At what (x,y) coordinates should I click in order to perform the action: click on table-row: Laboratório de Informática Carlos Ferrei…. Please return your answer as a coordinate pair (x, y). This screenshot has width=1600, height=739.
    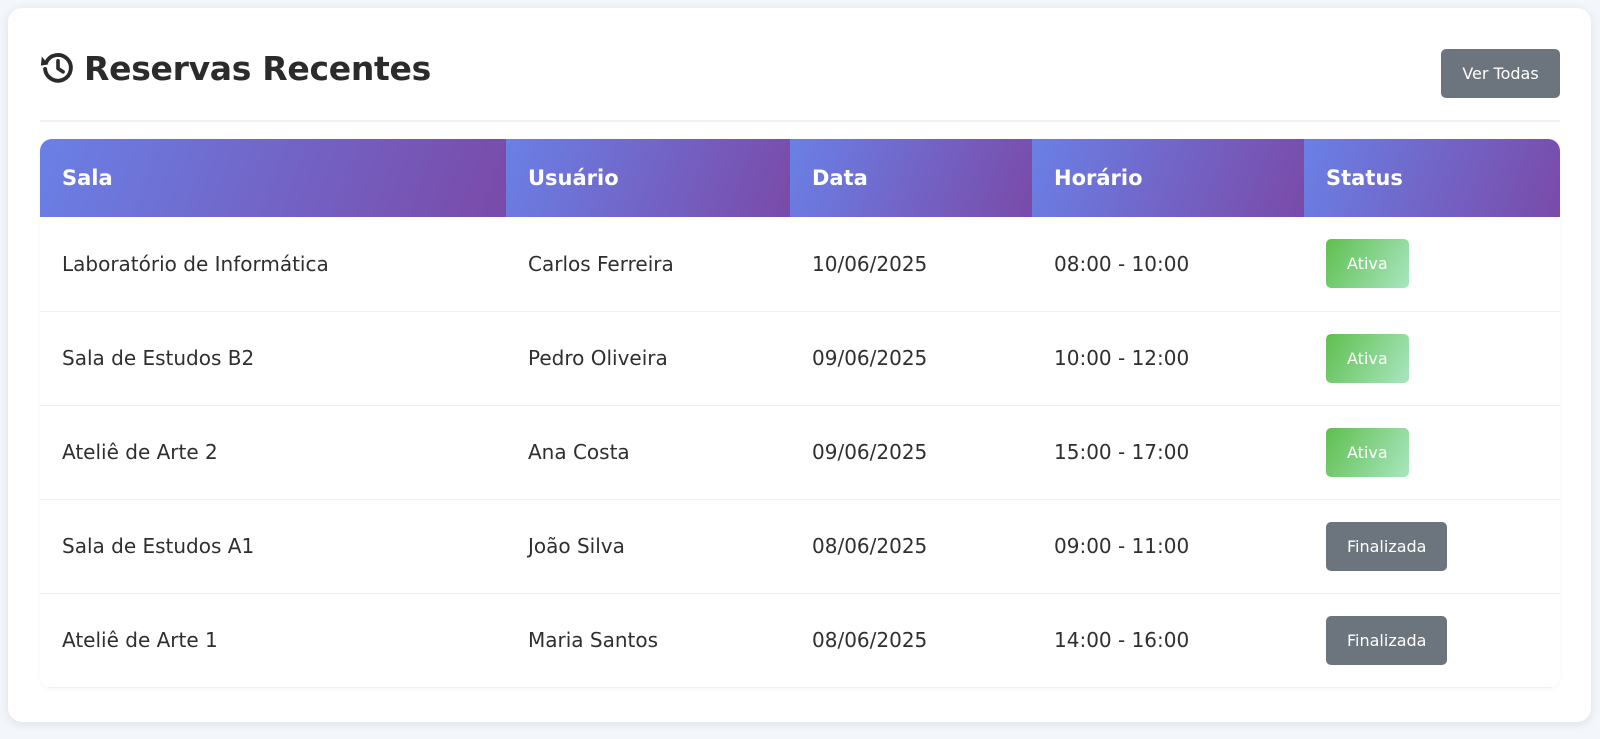
    Looking at the image, I should click on (800, 264).